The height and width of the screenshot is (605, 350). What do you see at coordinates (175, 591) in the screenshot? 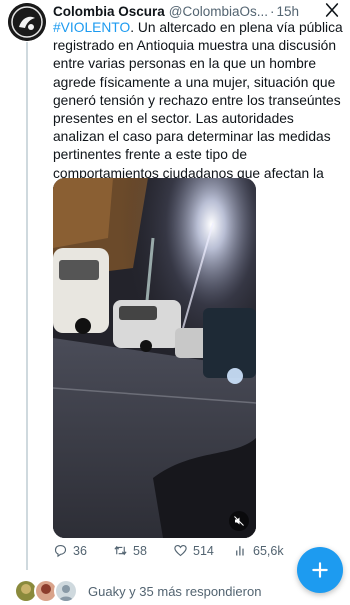
I see `replies-summary-text: Guaky y 35 más respondieron` at bounding box center [175, 591].